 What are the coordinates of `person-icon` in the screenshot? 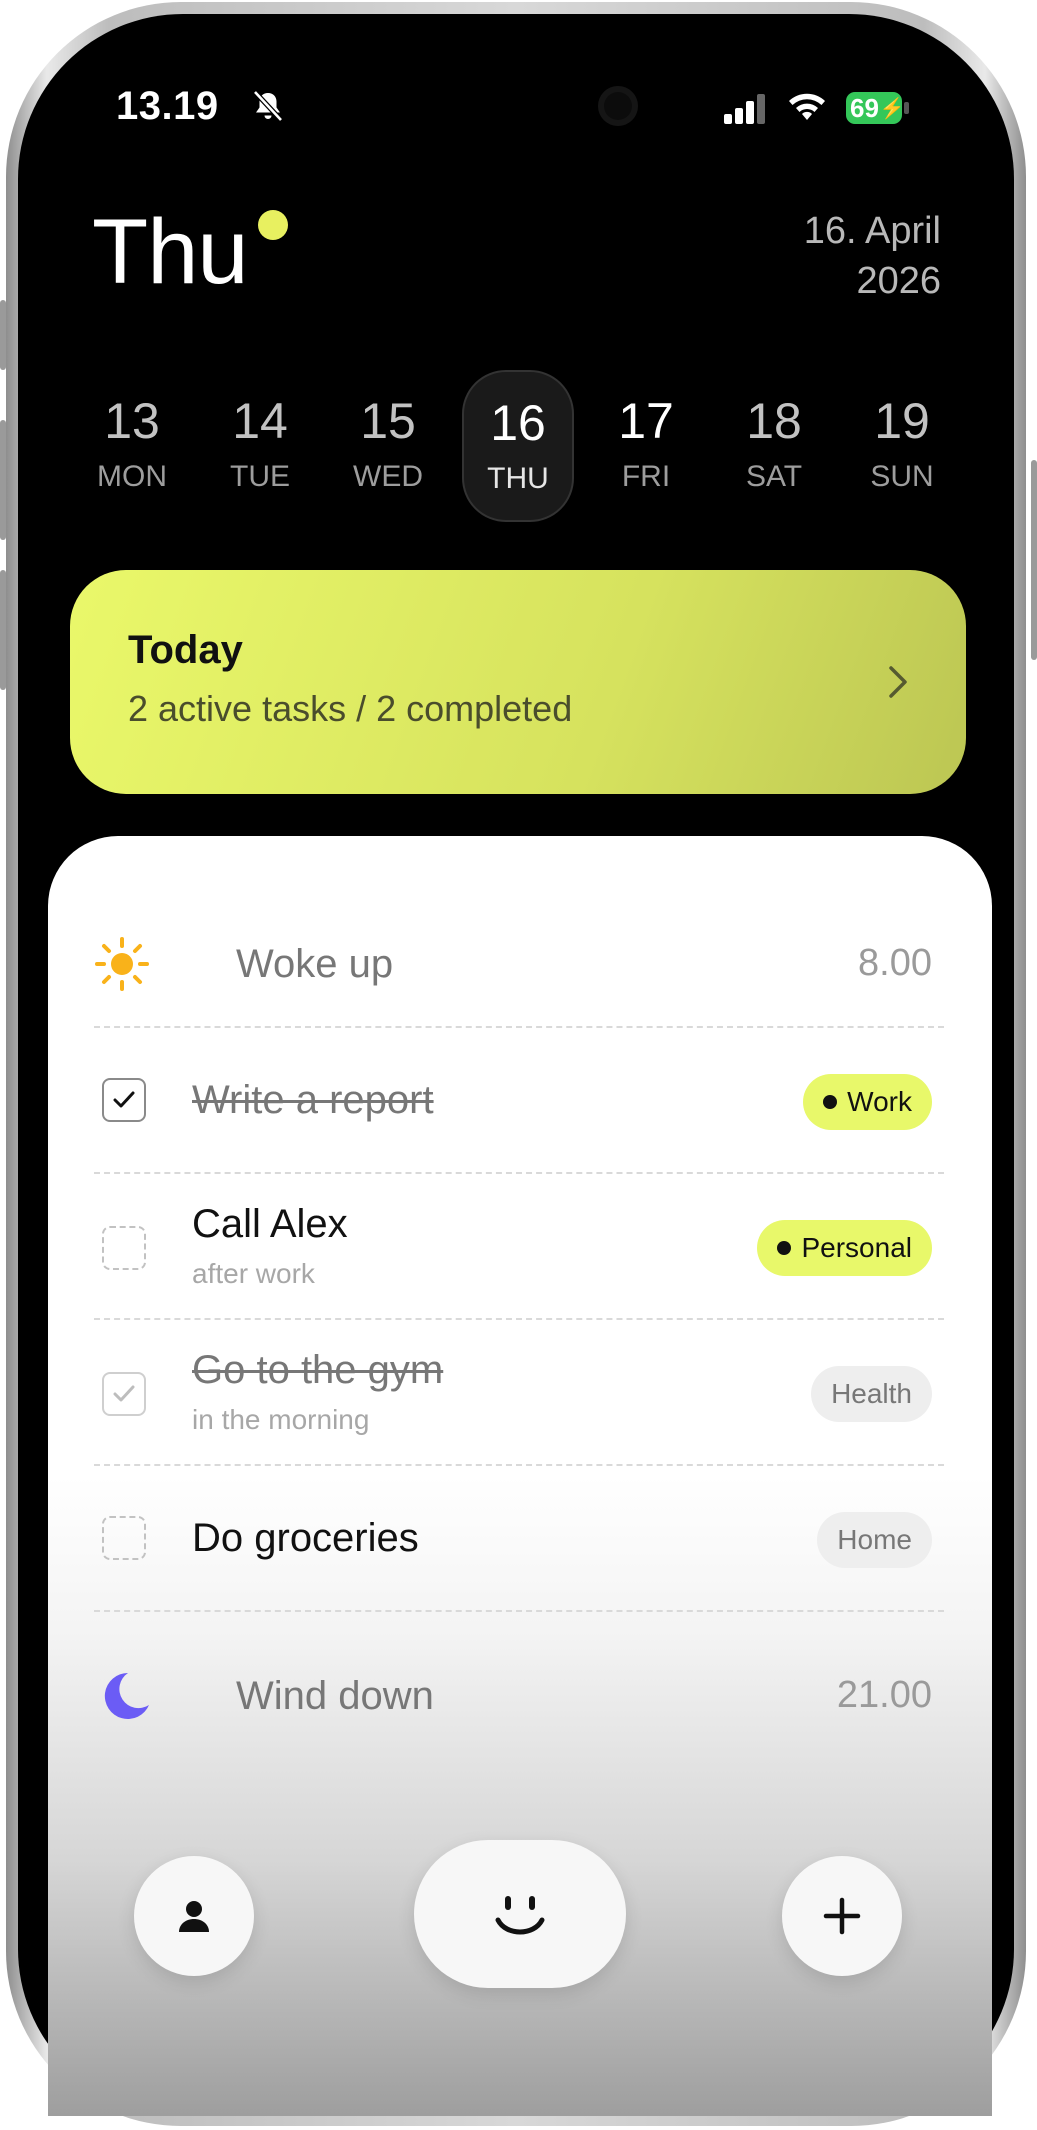 It's located at (194, 1916).